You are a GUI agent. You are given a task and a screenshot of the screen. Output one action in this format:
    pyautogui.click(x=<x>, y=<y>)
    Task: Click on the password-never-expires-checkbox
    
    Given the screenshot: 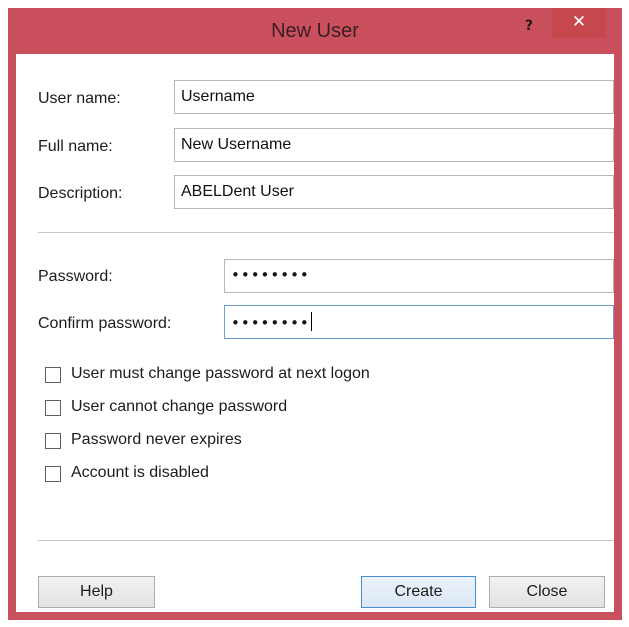 What is the action you would take?
    pyautogui.click(x=53, y=441)
    